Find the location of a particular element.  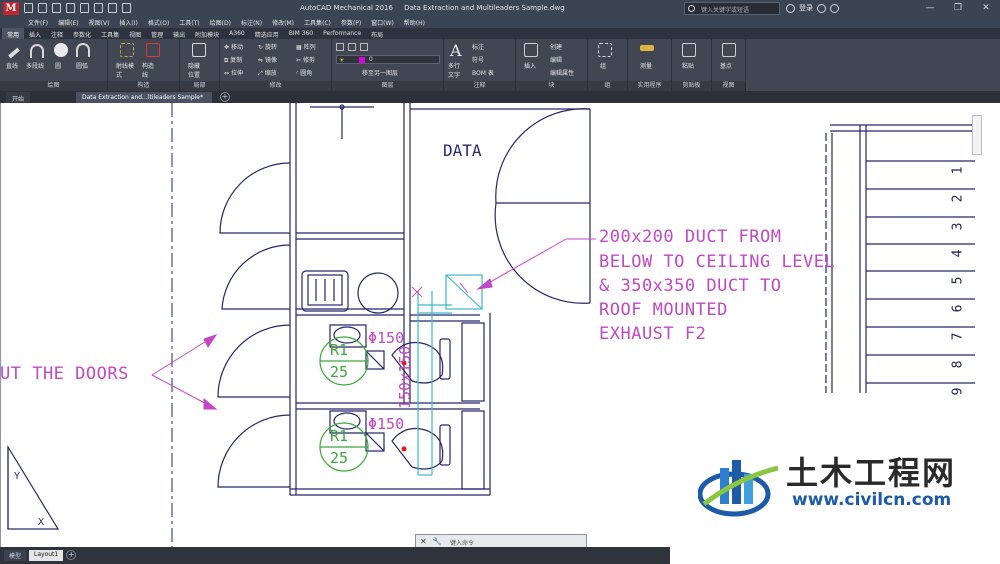

tool-move-to-layer: 移至另一图层 is located at coordinates (380, 72).